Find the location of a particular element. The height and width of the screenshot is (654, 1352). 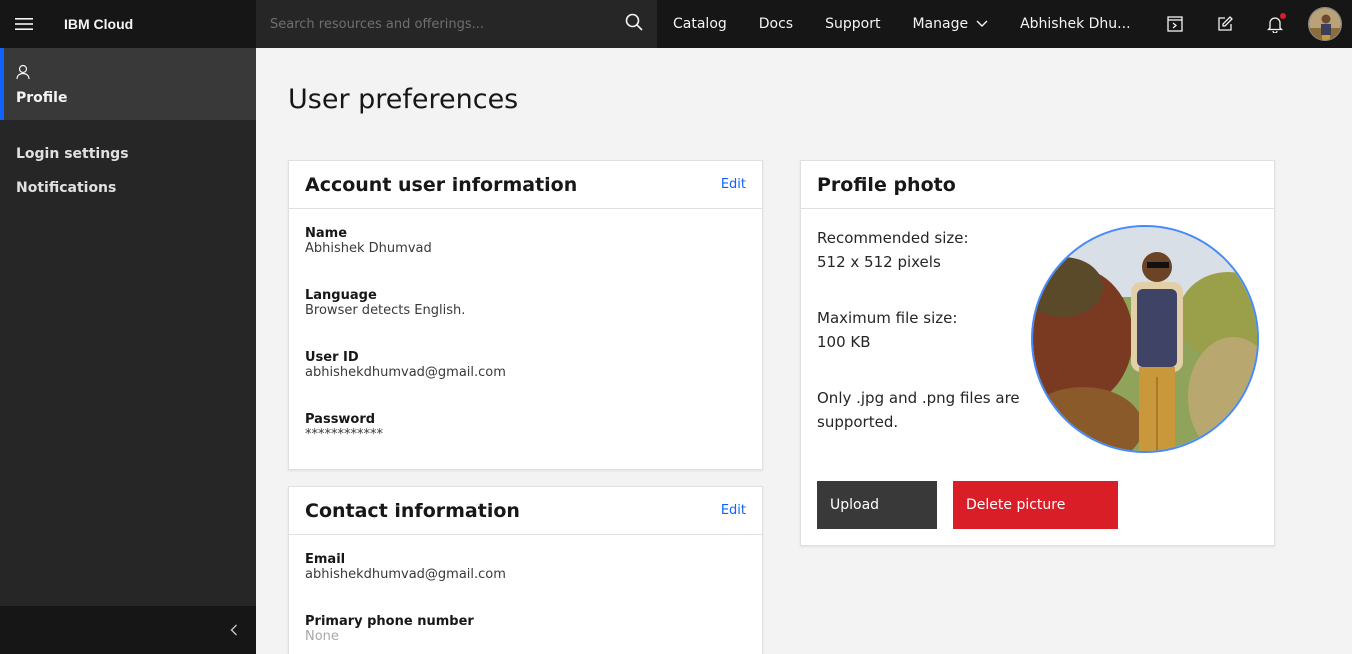

edit-icon is located at coordinates (1225, 24).